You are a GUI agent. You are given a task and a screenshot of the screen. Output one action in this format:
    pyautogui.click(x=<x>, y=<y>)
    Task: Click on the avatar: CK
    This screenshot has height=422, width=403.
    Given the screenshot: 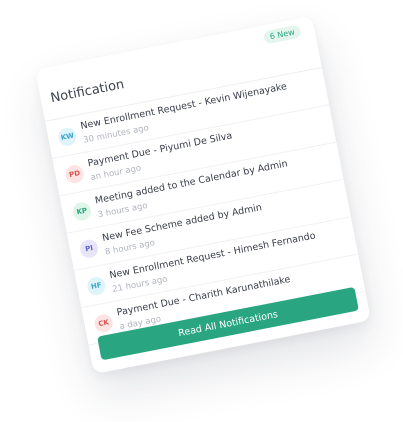 What is the action you would take?
    pyautogui.click(x=104, y=323)
    